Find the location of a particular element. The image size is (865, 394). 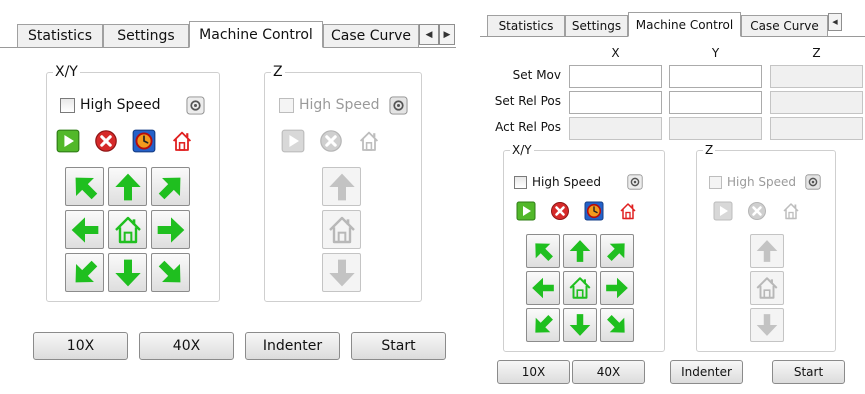

arrow-up-left-icon is located at coordinates (544, 252).